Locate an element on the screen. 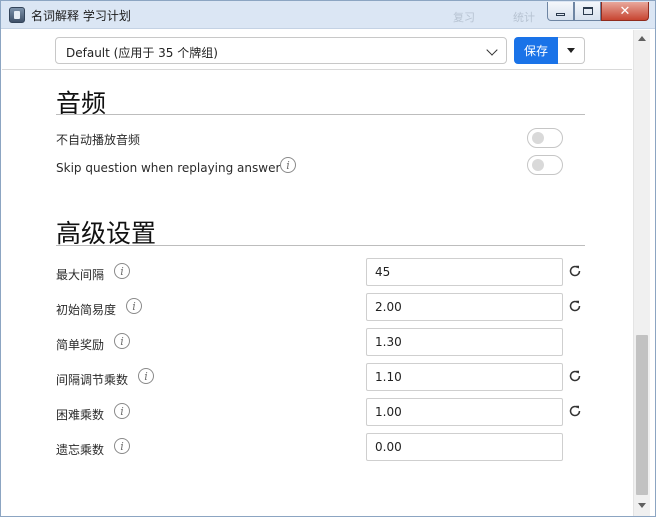  chevron-down-icon is located at coordinates (492, 50).